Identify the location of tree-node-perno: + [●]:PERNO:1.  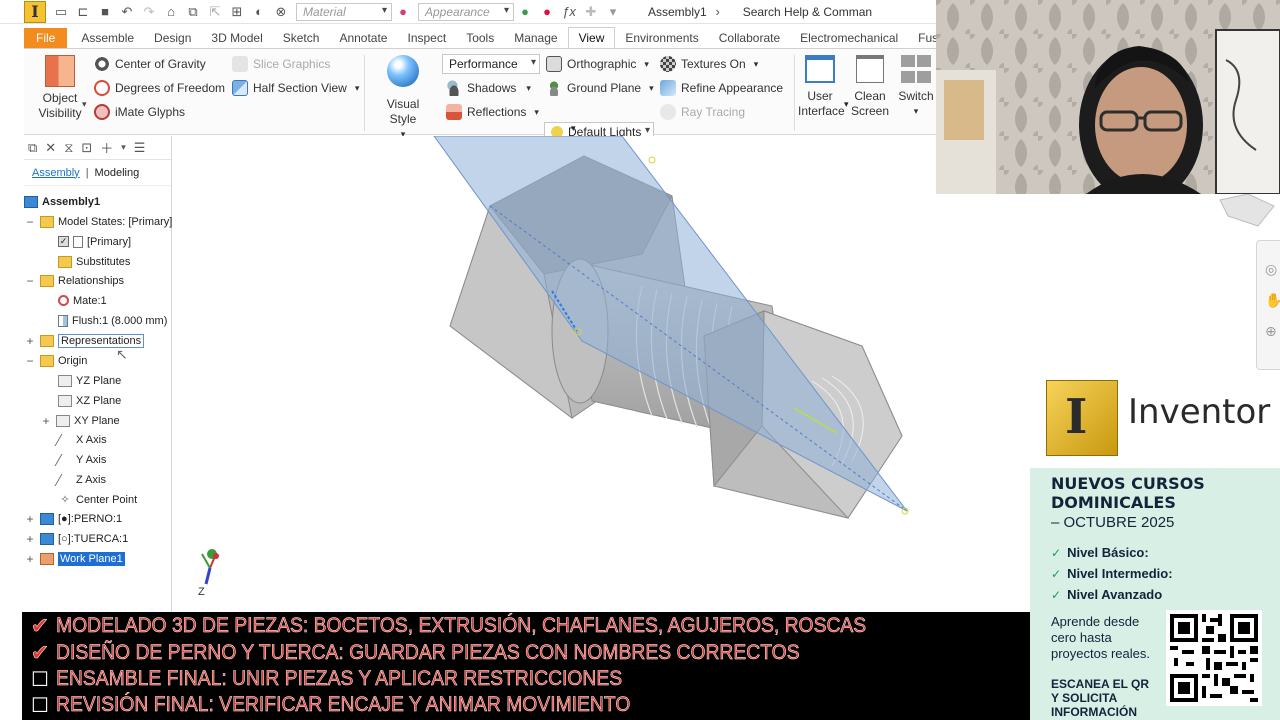
(73, 518).